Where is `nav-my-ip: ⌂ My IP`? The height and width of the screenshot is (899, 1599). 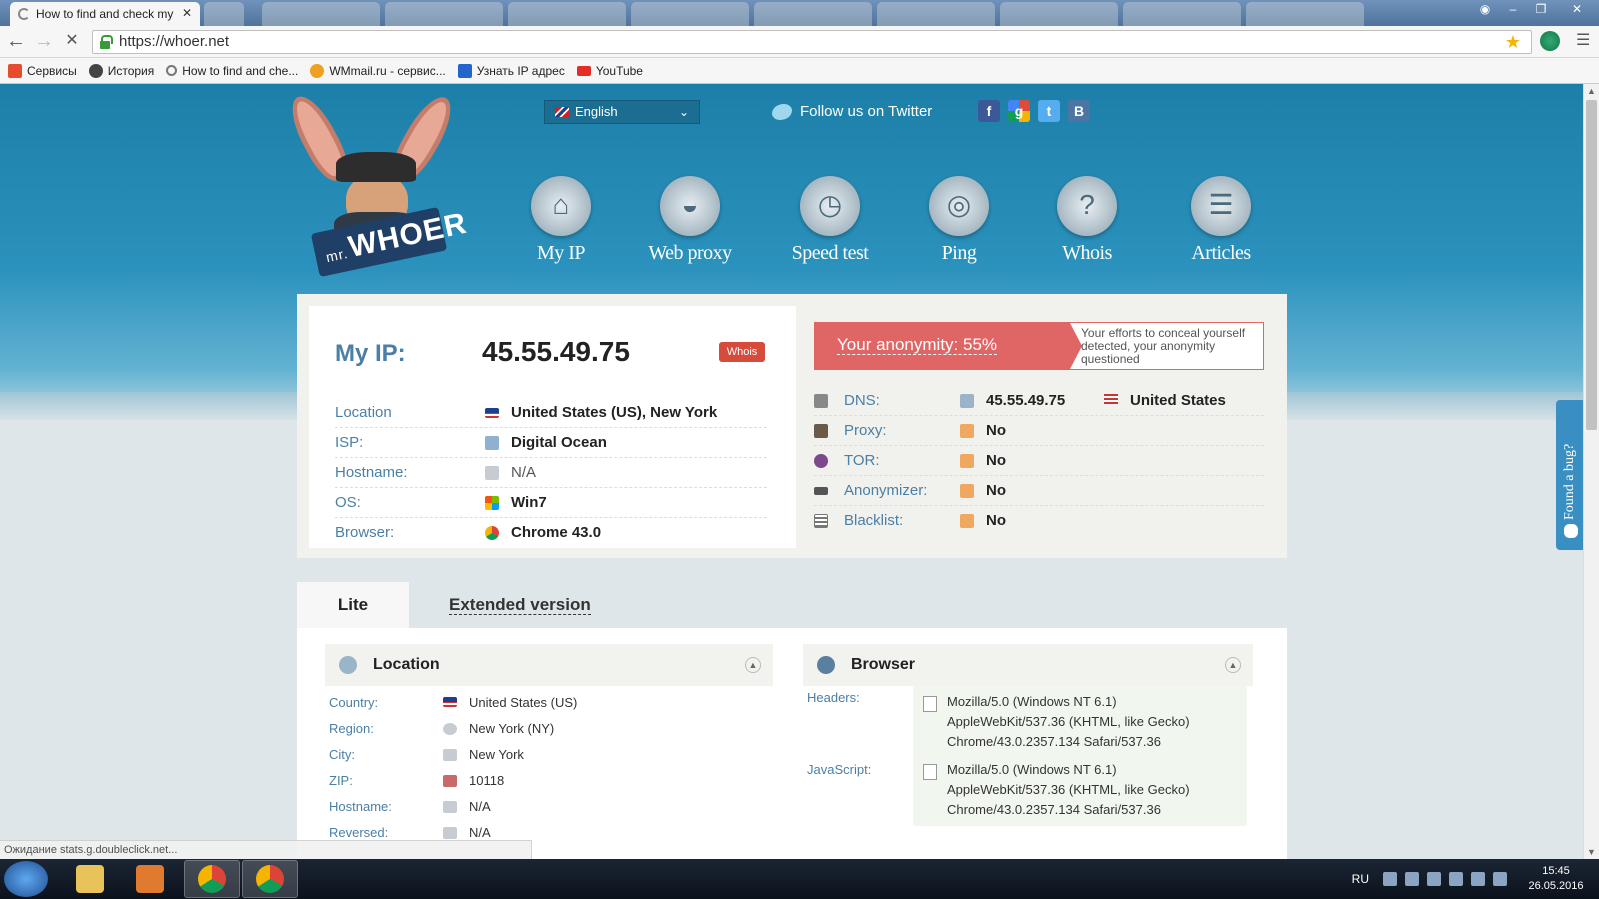 nav-my-ip: ⌂ My IP is located at coordinates (561, 220).